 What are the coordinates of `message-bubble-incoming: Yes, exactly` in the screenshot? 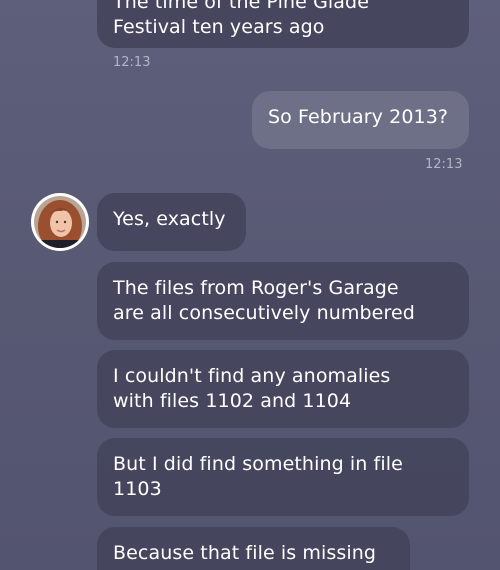 It's located at (171, 222).